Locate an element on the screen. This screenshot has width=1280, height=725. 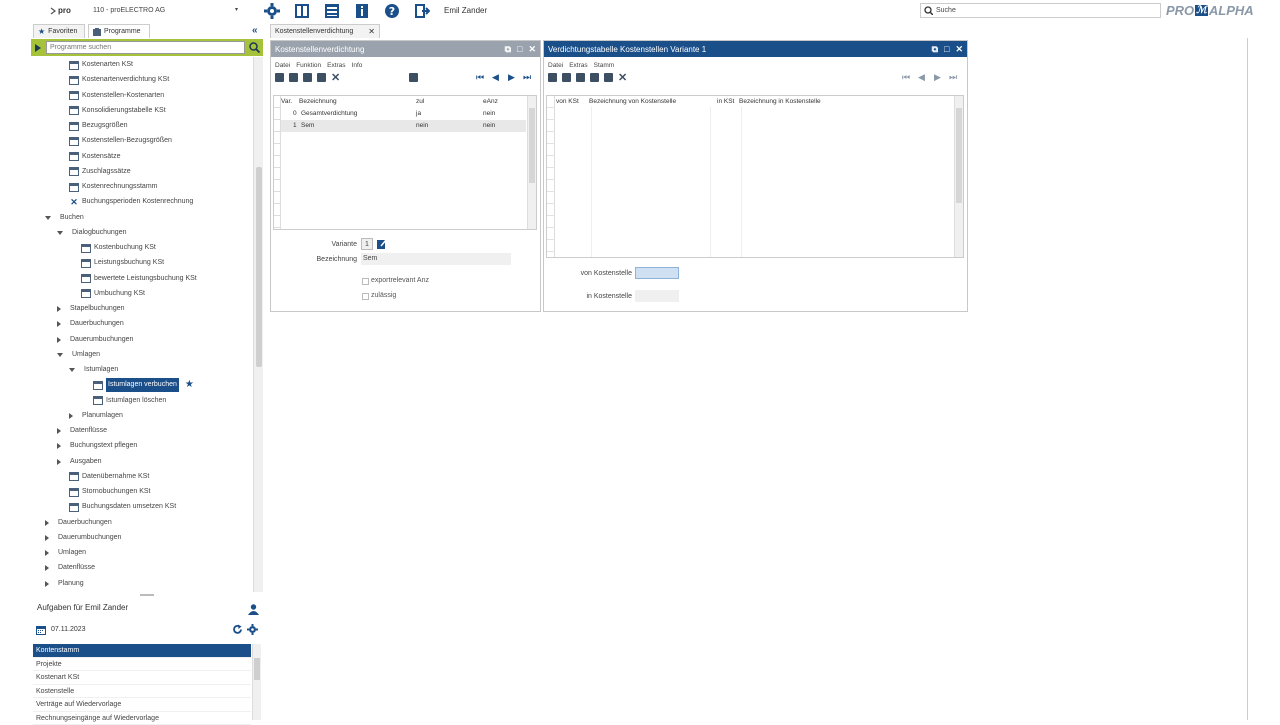
task-list-item: Kostenstelle is located at coordinates (142, 692).